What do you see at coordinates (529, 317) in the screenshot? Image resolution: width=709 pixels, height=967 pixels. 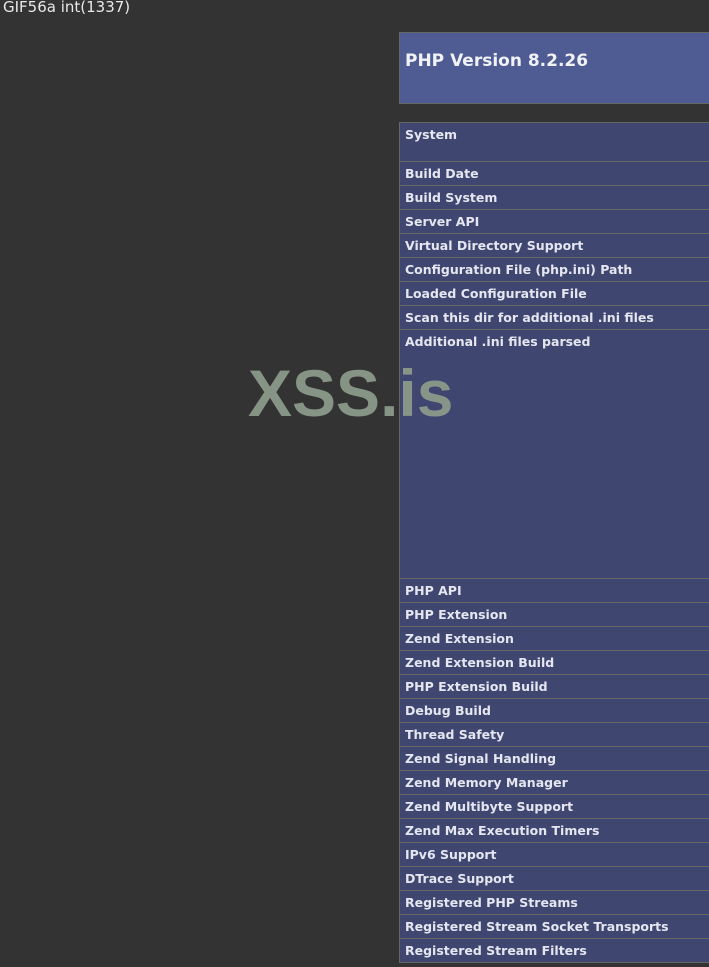 I see `row-label-scan-dir: Scan this dir for additional .ini files` at bounding box center [529, 317].